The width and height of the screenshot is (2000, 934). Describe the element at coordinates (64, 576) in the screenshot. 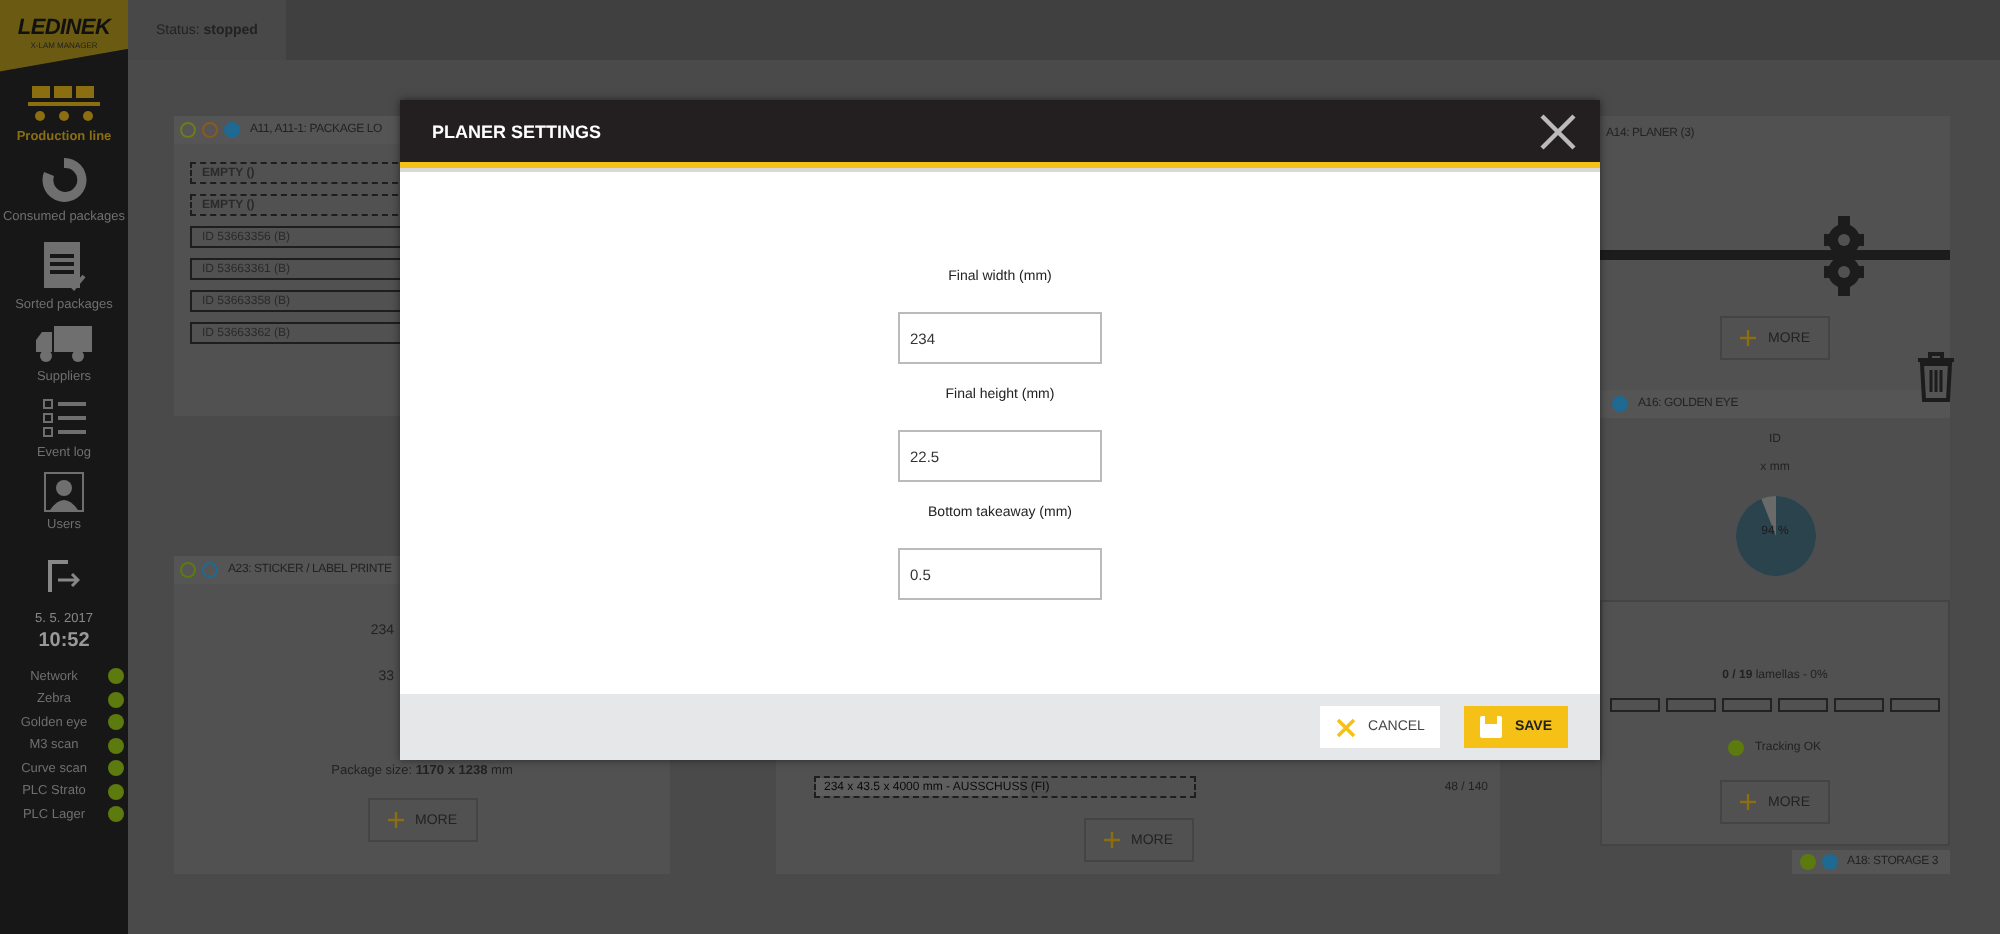

I see `logout-icon` at that location.